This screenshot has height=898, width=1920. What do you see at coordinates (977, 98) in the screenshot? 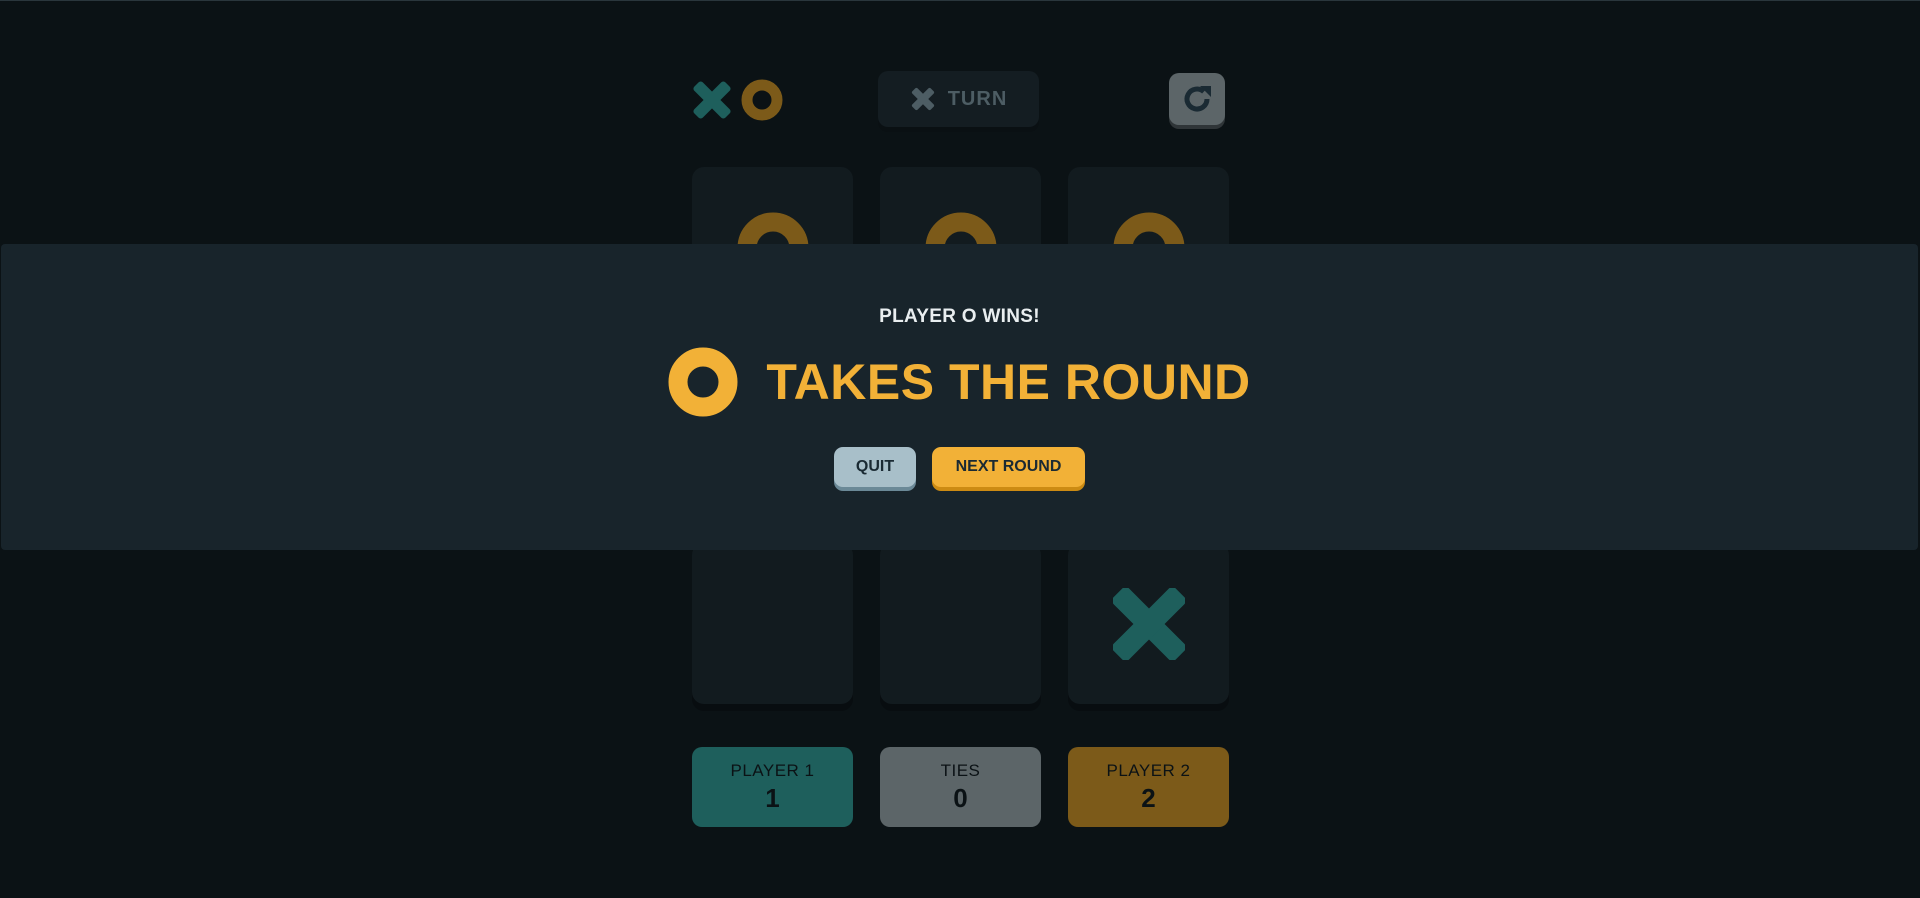
I see `turn-label: TURN` at bounding box center [977, 98].